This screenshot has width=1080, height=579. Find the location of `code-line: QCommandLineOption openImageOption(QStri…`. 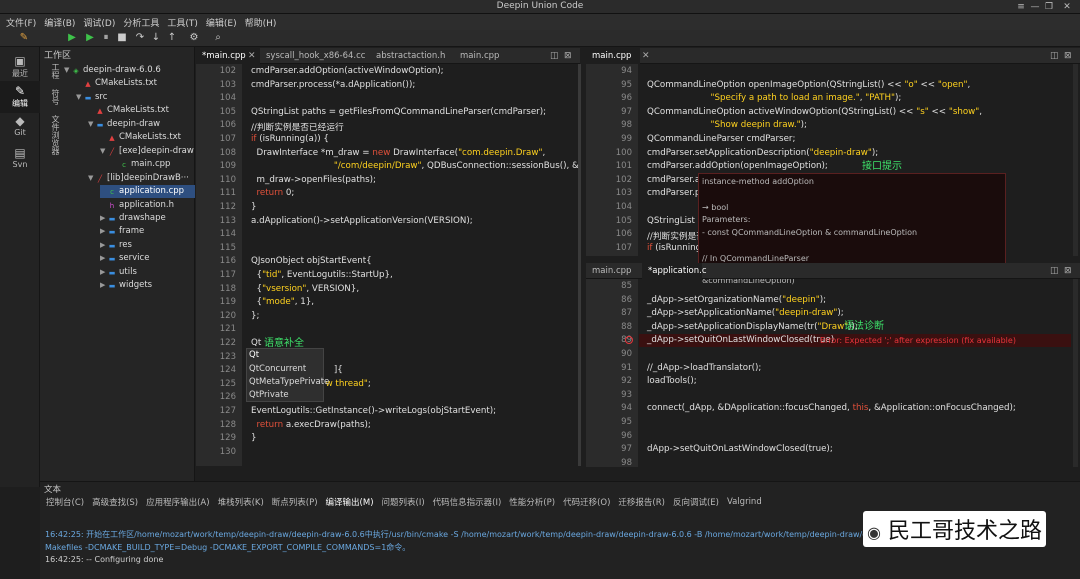

code-line: QCommandLineOption openImageOption(QStri… is located at coordinates (808, 85).